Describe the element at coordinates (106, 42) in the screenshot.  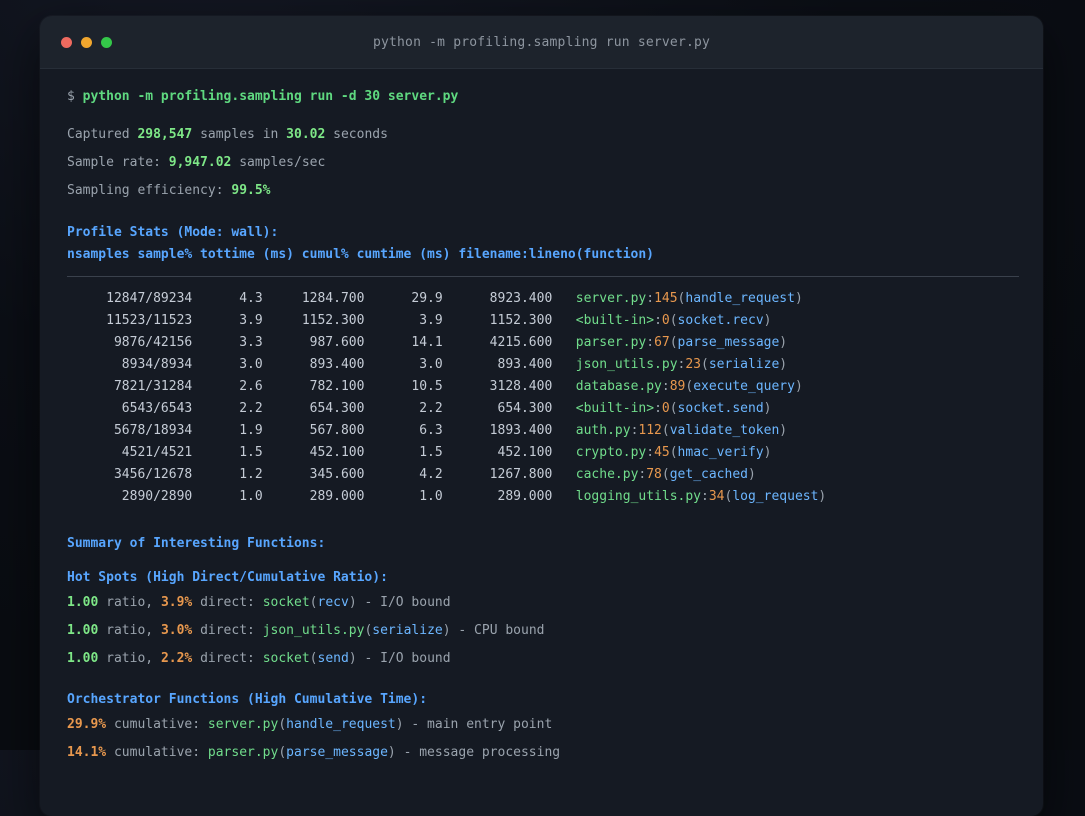
I see `maximize-button` at that location.